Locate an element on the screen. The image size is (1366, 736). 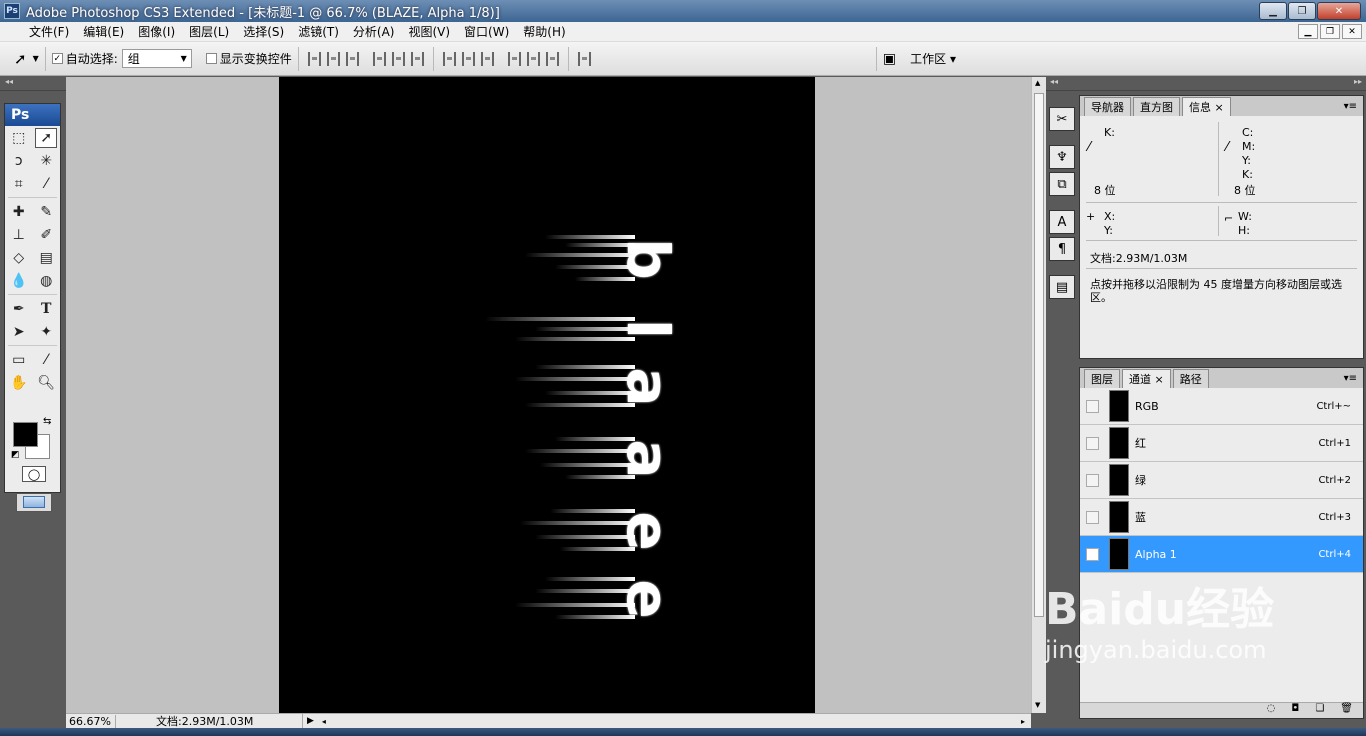
tab-navigator: 导航器 is located at coordinates (1107, 106).